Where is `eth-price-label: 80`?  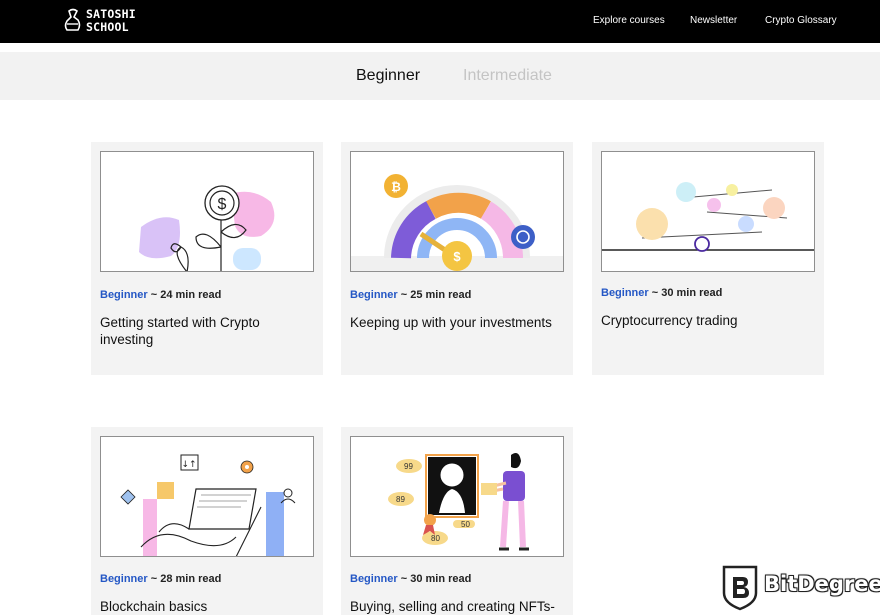
eth-price-label: 80 is located at coordinates (435, 538).